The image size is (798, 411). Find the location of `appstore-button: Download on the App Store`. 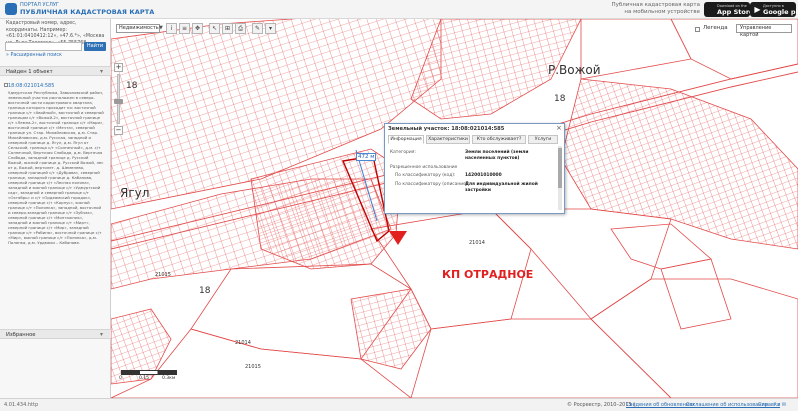

appstore-button: Download on the App Store is located at coordinates (729, 9).